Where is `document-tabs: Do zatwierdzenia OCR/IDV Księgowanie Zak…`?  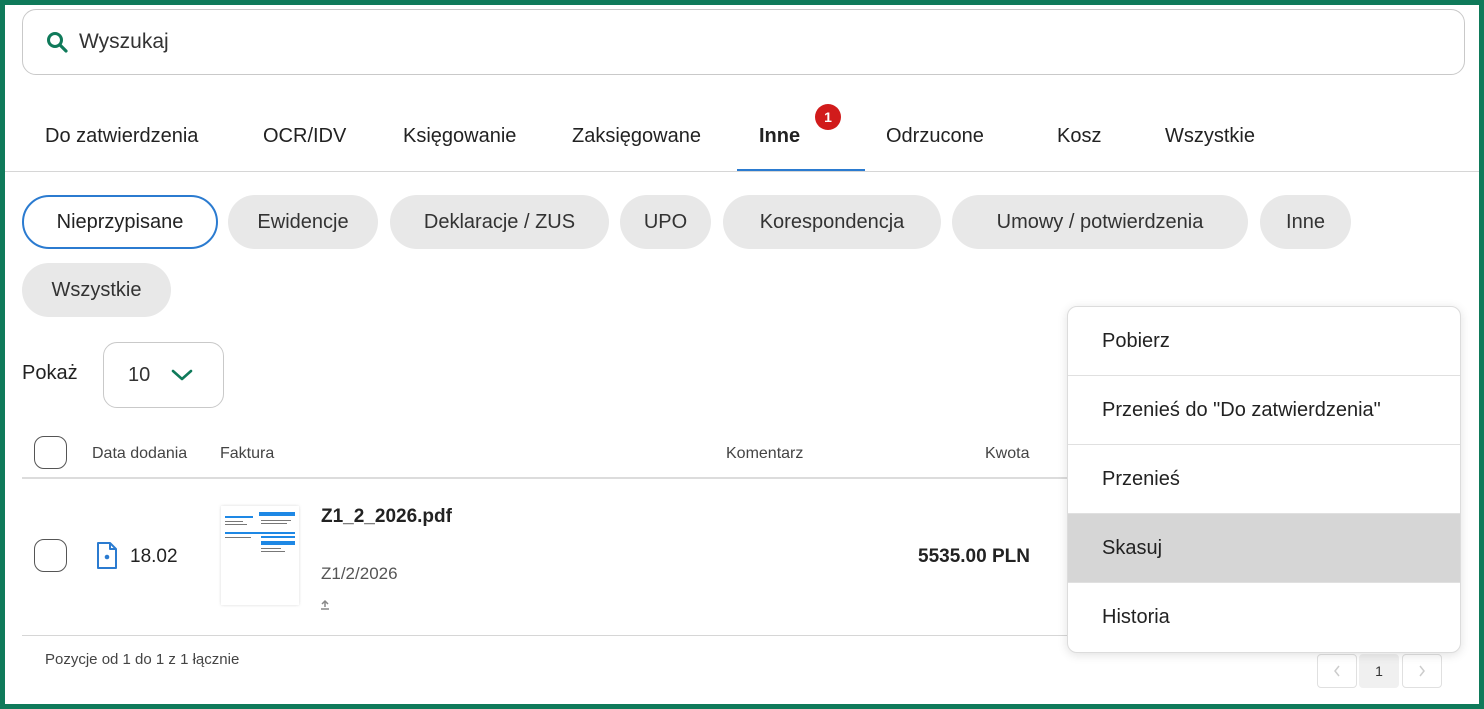
document-tabs: Do zatwierdzenia OCR/IDV Księgowanie Zak… is located at coordinates (750, 136).